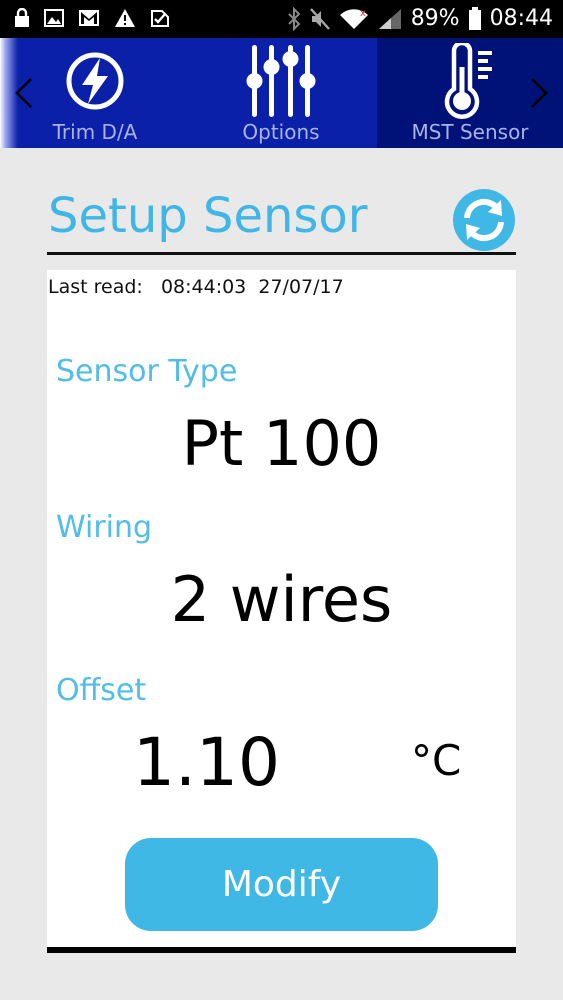 Image resolution: width=563 pixels, height=1000 pixels. Describe the element at coordinates (104, 527) in the screenshot. I see `wiring-label: Wiring` at that location.